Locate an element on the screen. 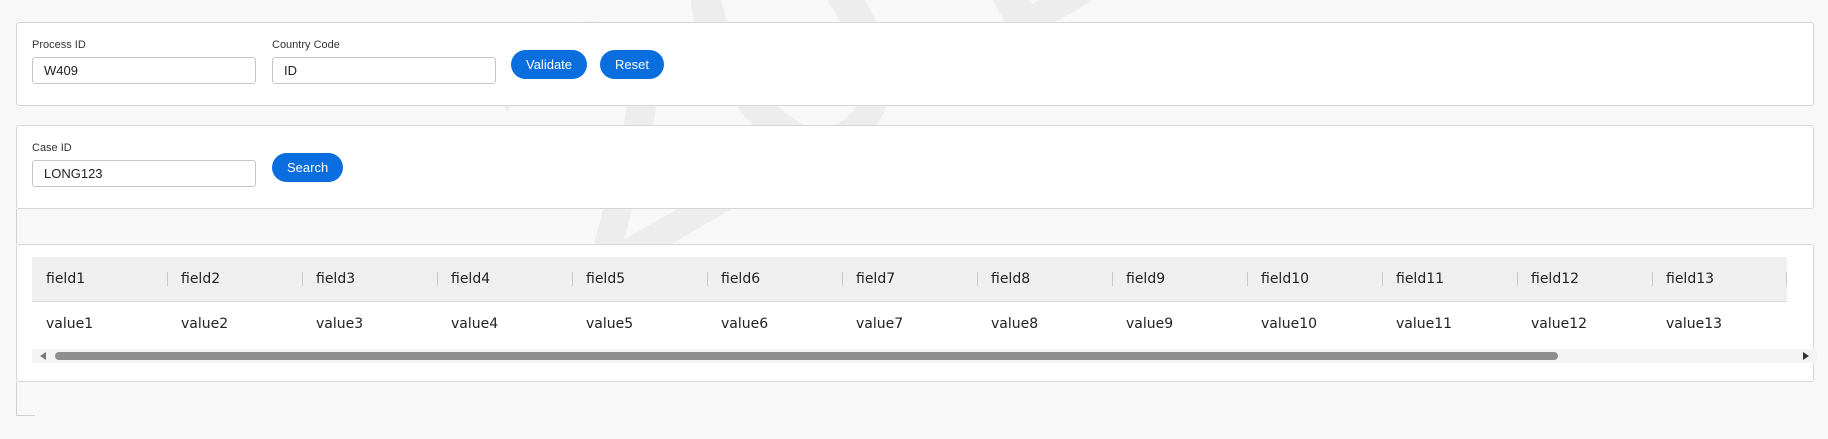 This screenshot has height=439, width=1828. table-cell: value12 is located at coordinates (1559, 324).